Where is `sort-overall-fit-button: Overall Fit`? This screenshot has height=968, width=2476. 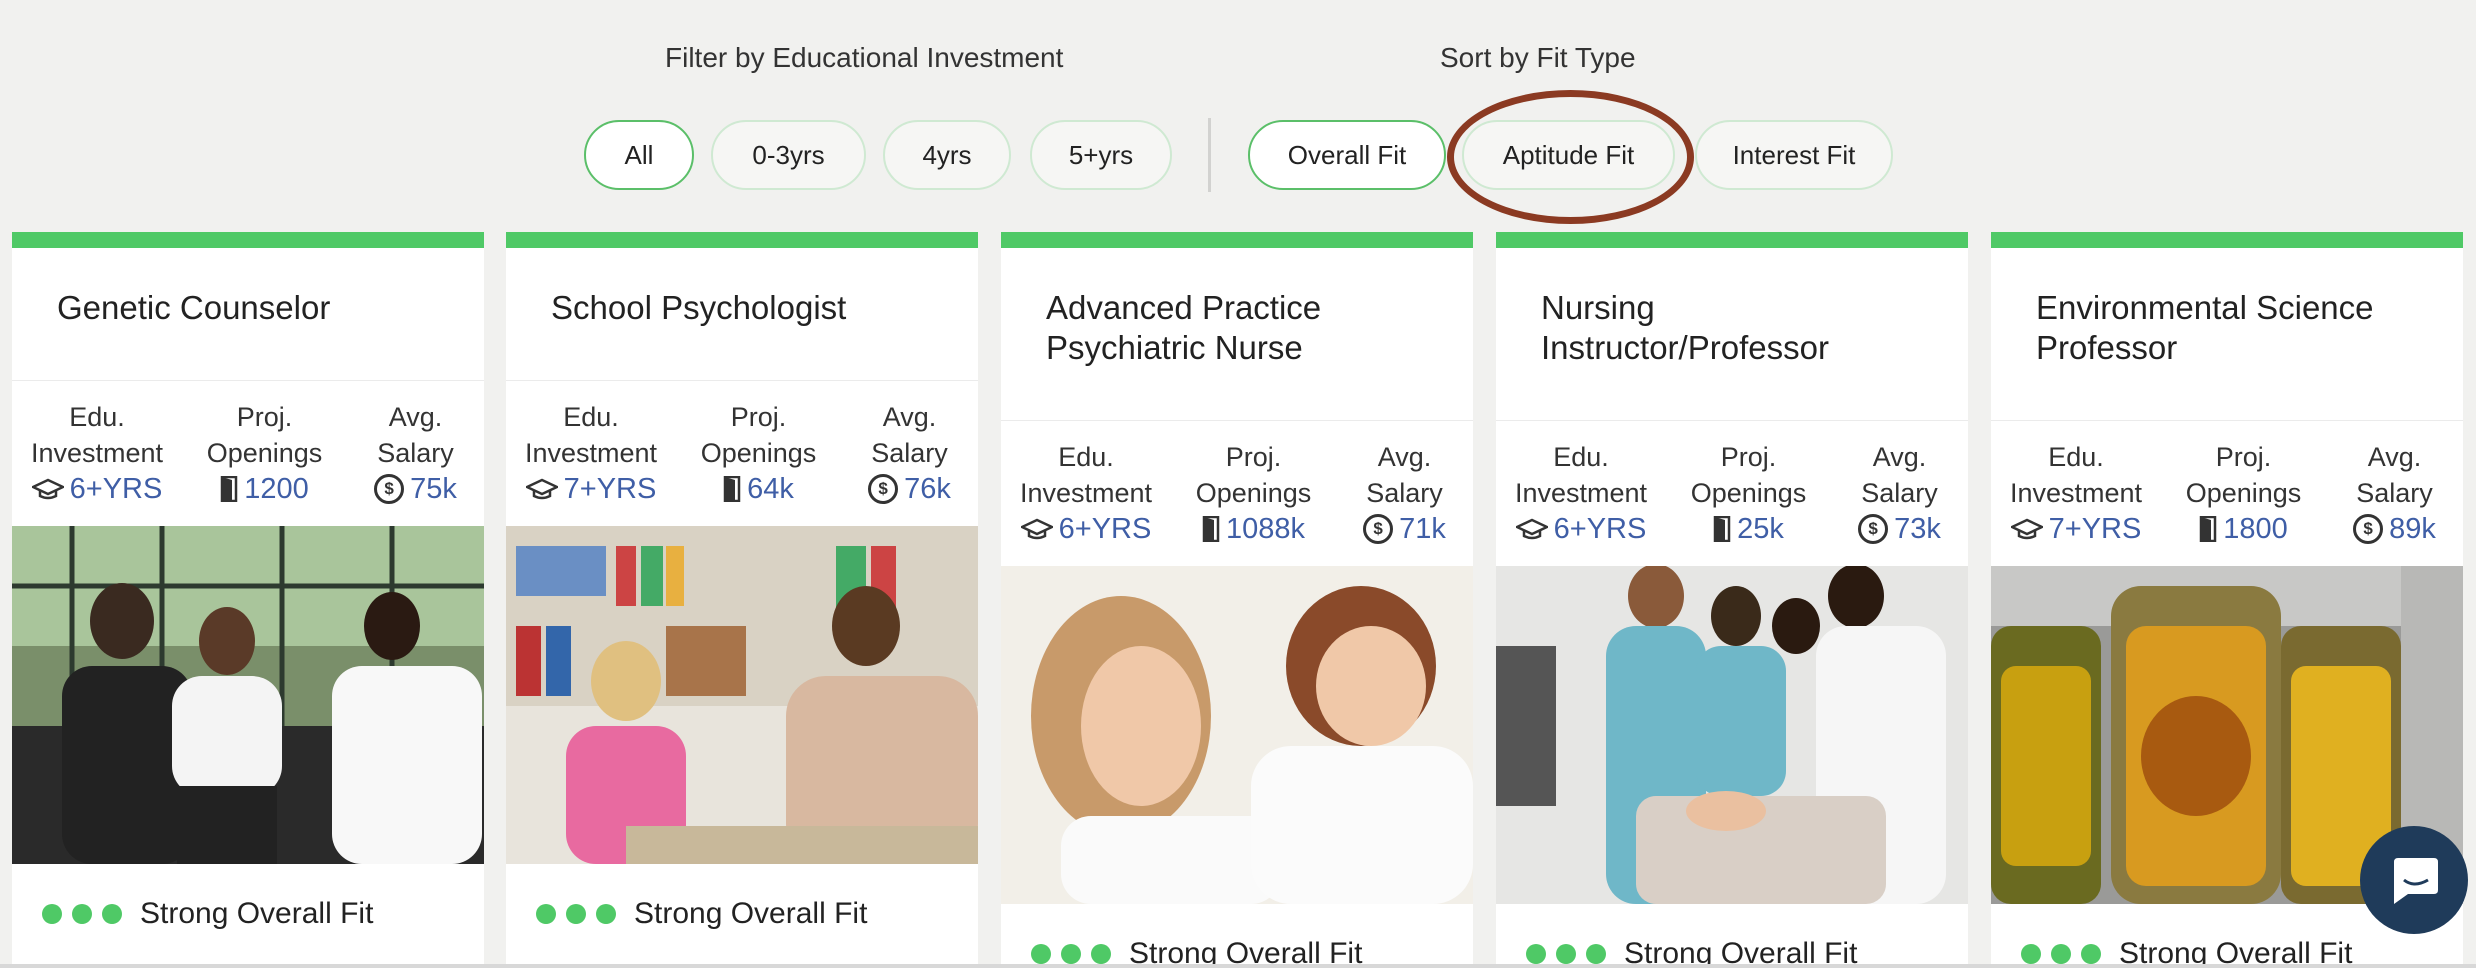
sort-overall-fit-button: Overall Fit is located at coordinates (1347, 155).